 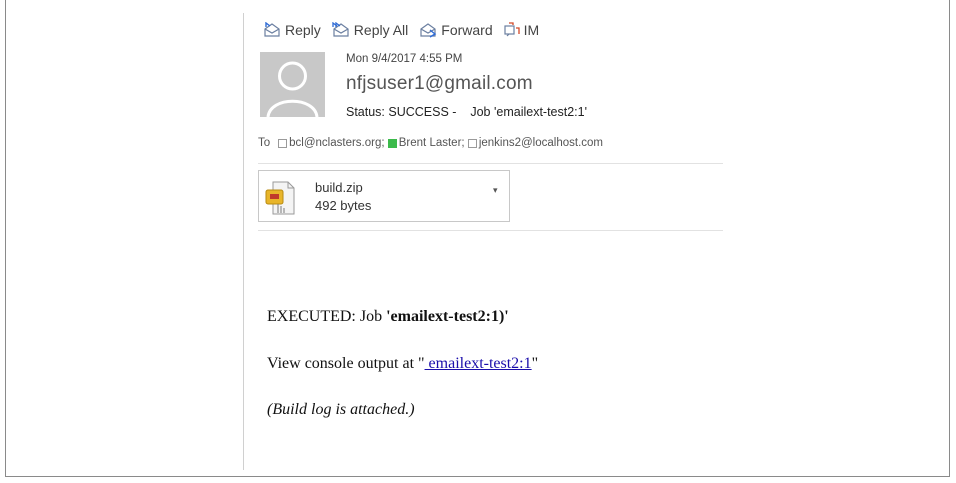 I want to click on attachment-name: build.zip, so click(x=339, y=187).